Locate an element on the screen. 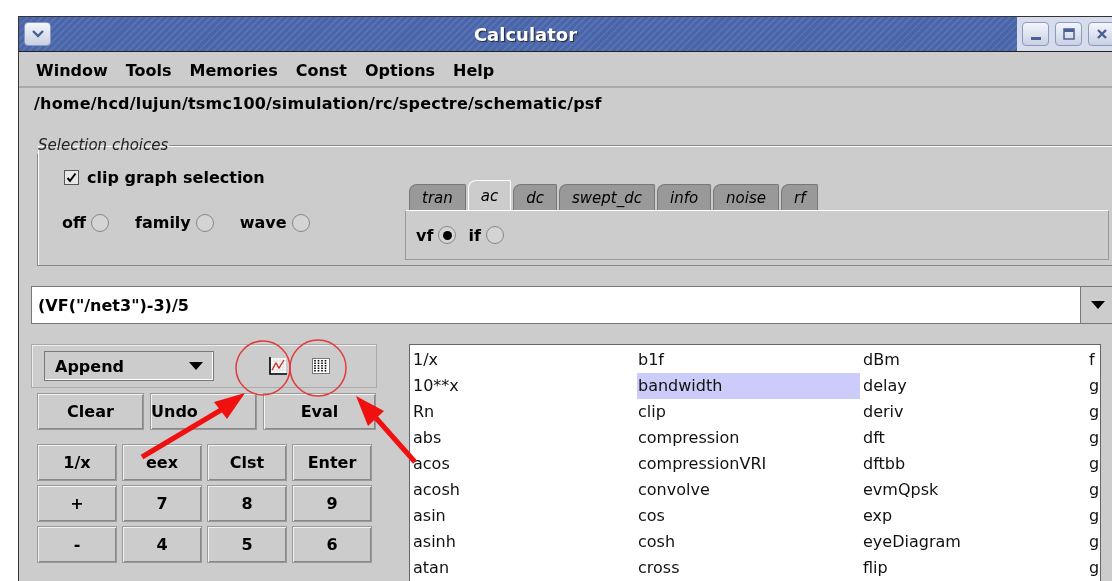 The image size is (1112, 581). function-item: convolve is located at coordinates (749, 490).